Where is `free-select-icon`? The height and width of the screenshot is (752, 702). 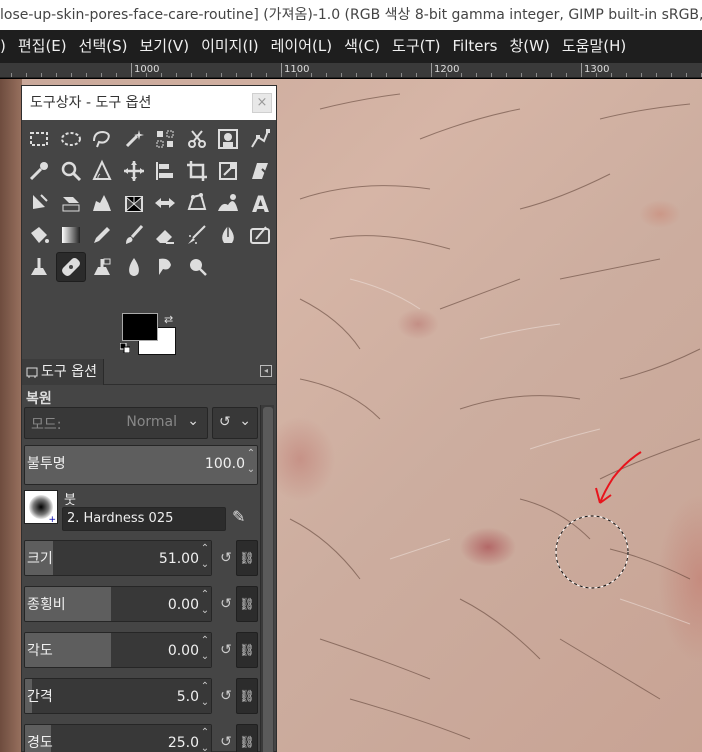
free-select-icon is located at coordinates (102, 139).